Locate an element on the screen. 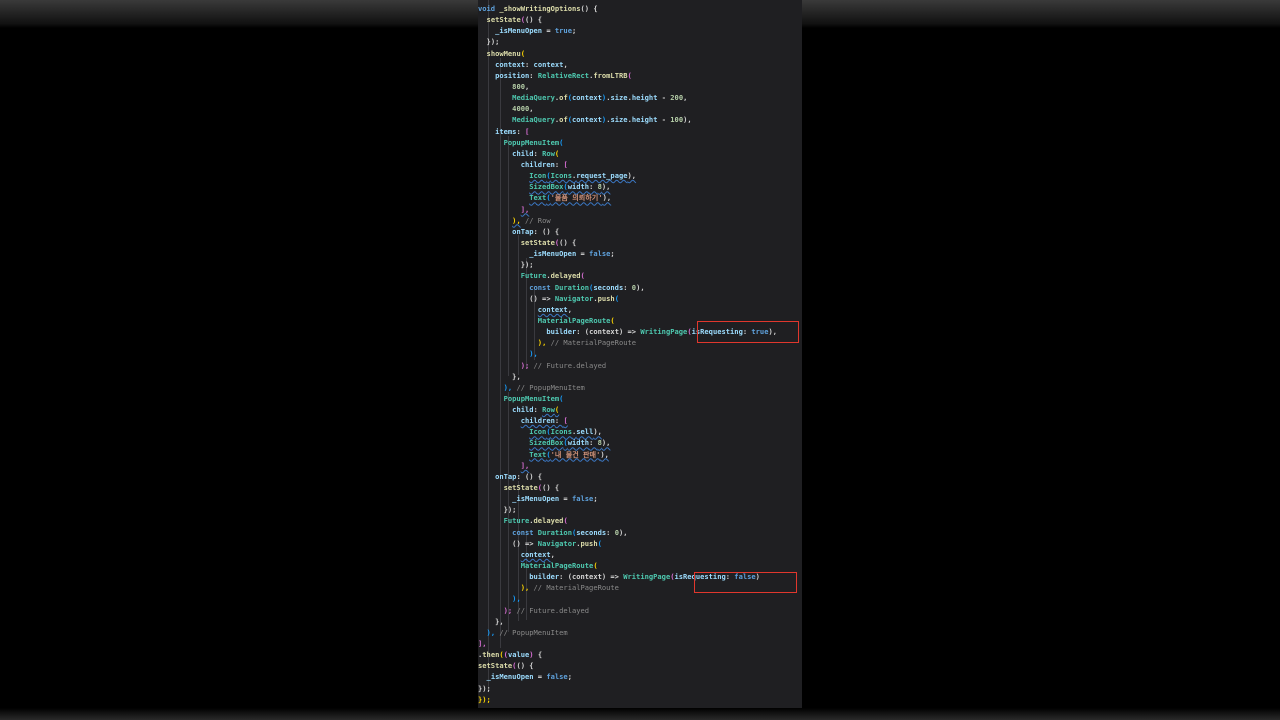 The image size is (1280, 720). code-line: Text('물품 의뢰하기'), is located at coordinates (640, 197).